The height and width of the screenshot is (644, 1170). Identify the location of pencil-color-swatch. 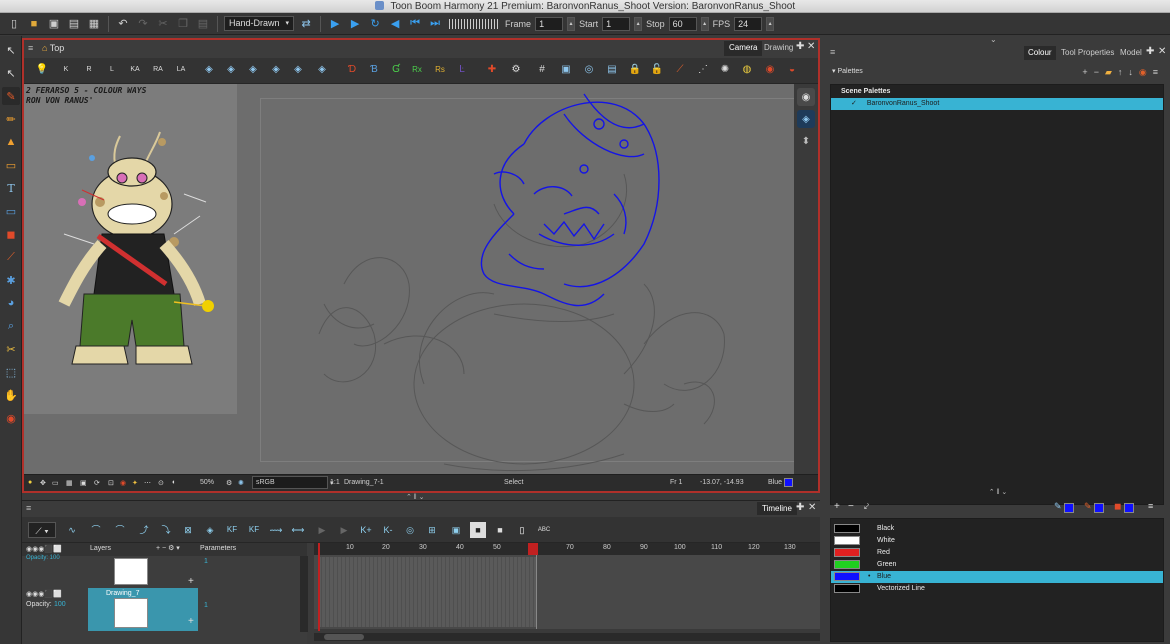
(1069, 508).